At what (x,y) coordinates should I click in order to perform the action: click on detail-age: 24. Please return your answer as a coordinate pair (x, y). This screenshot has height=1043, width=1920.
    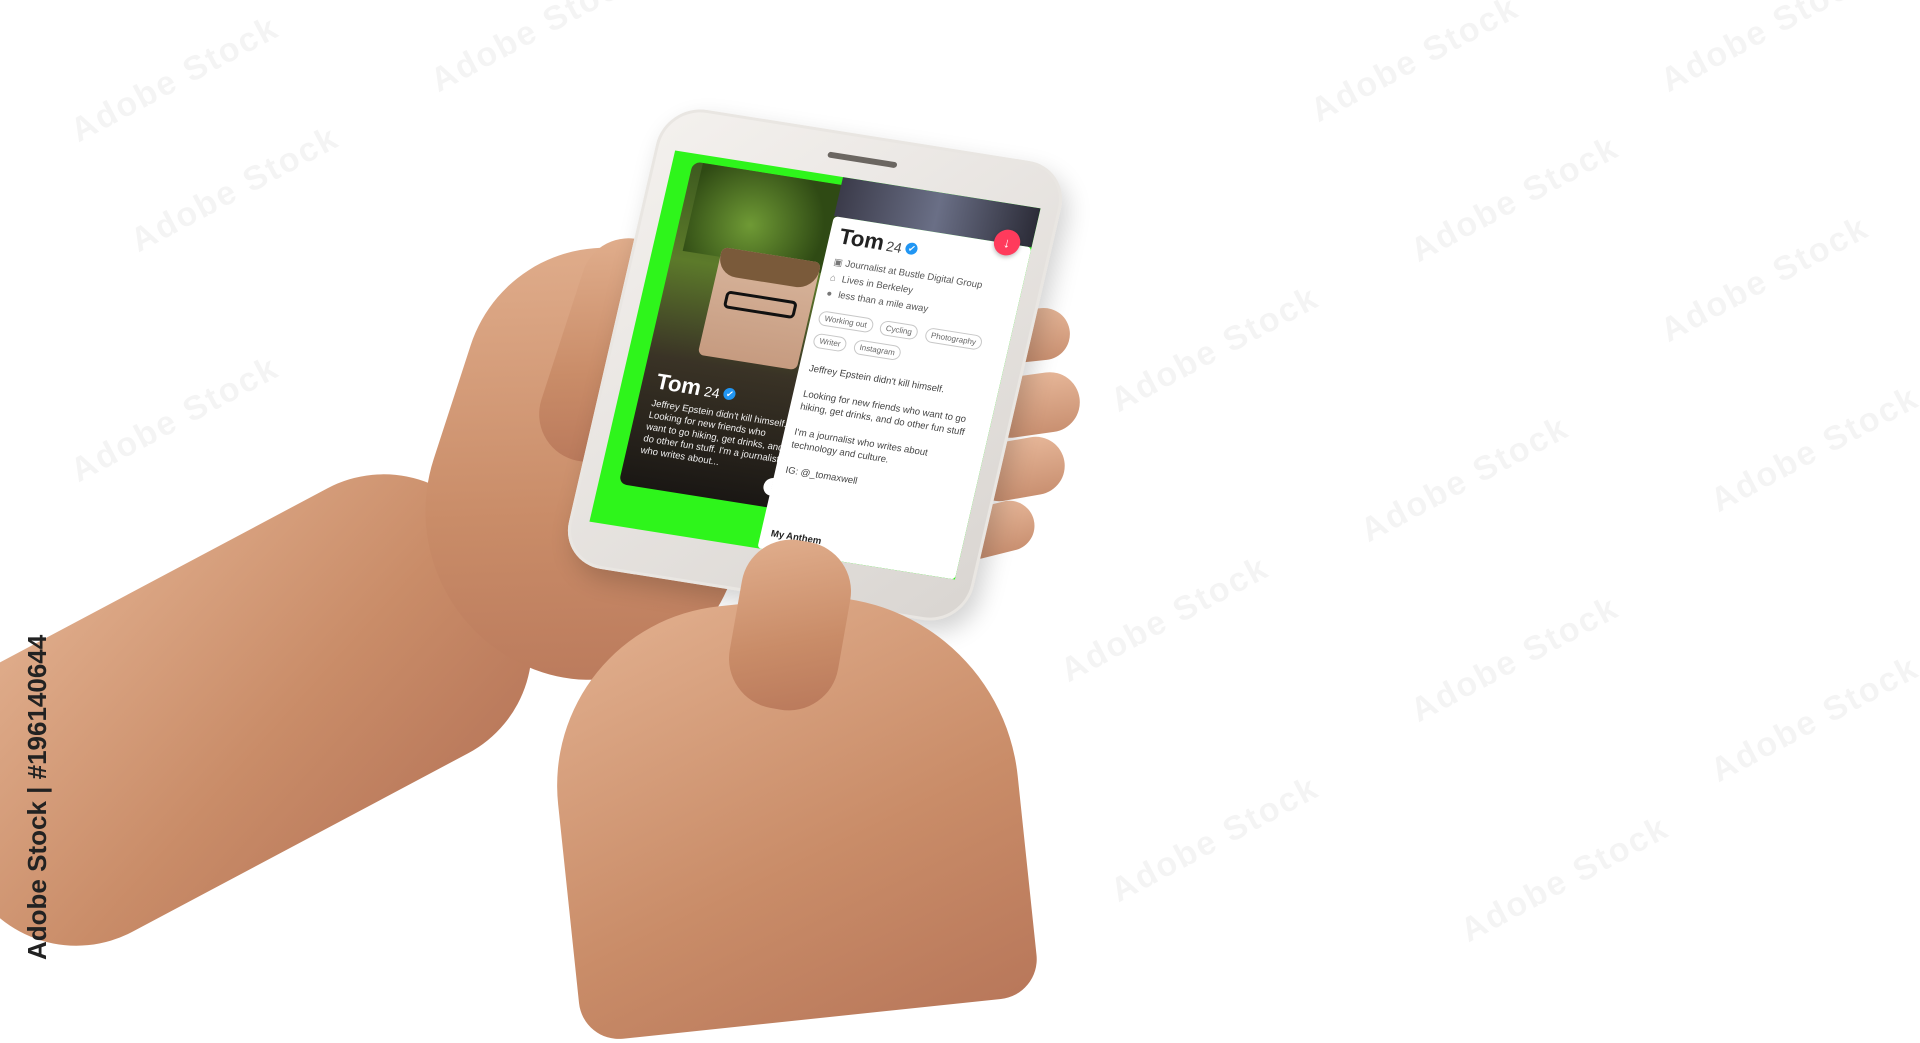
    Looking at the image, I should click on (894, 246).